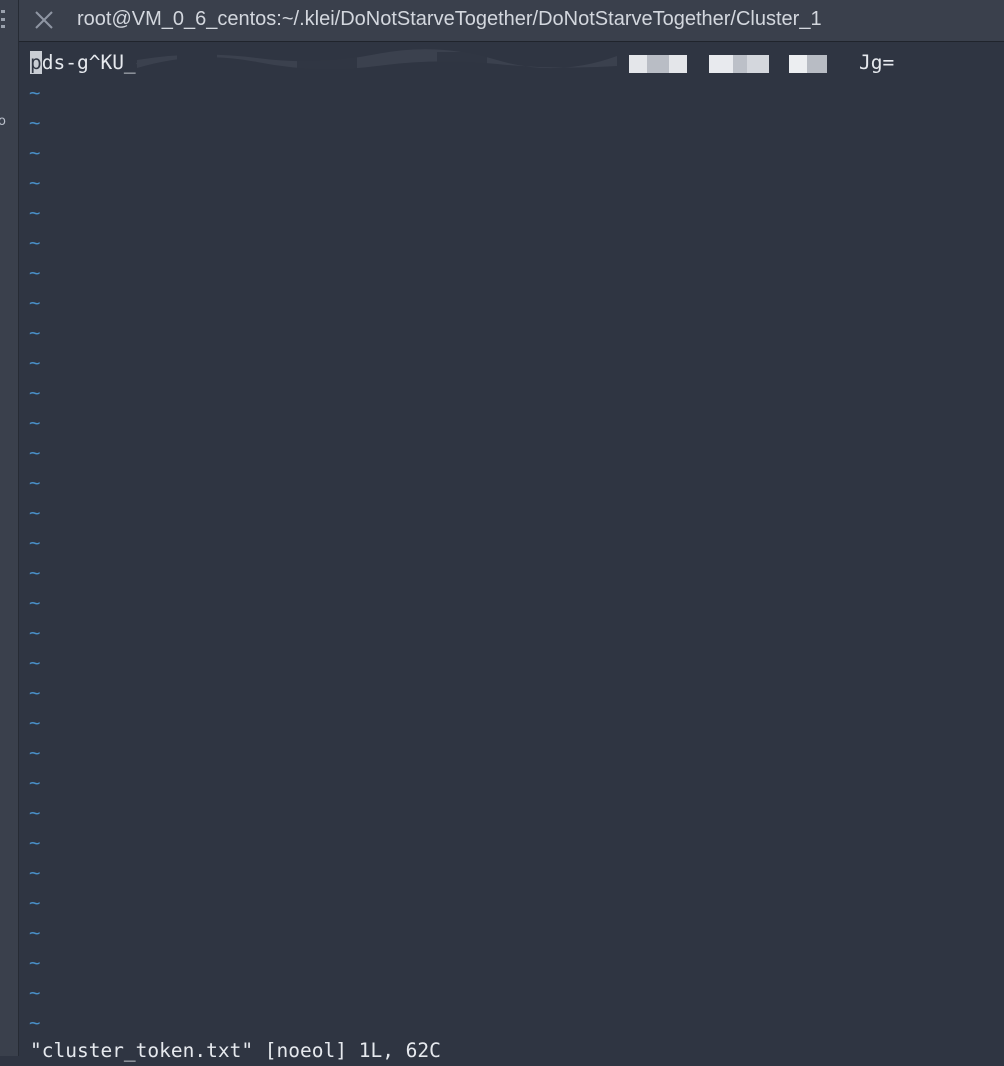  What do you see at coordinates (737, 63) in the screenshot?
I see `redaction-blocks` at bounding box center [737, 63].